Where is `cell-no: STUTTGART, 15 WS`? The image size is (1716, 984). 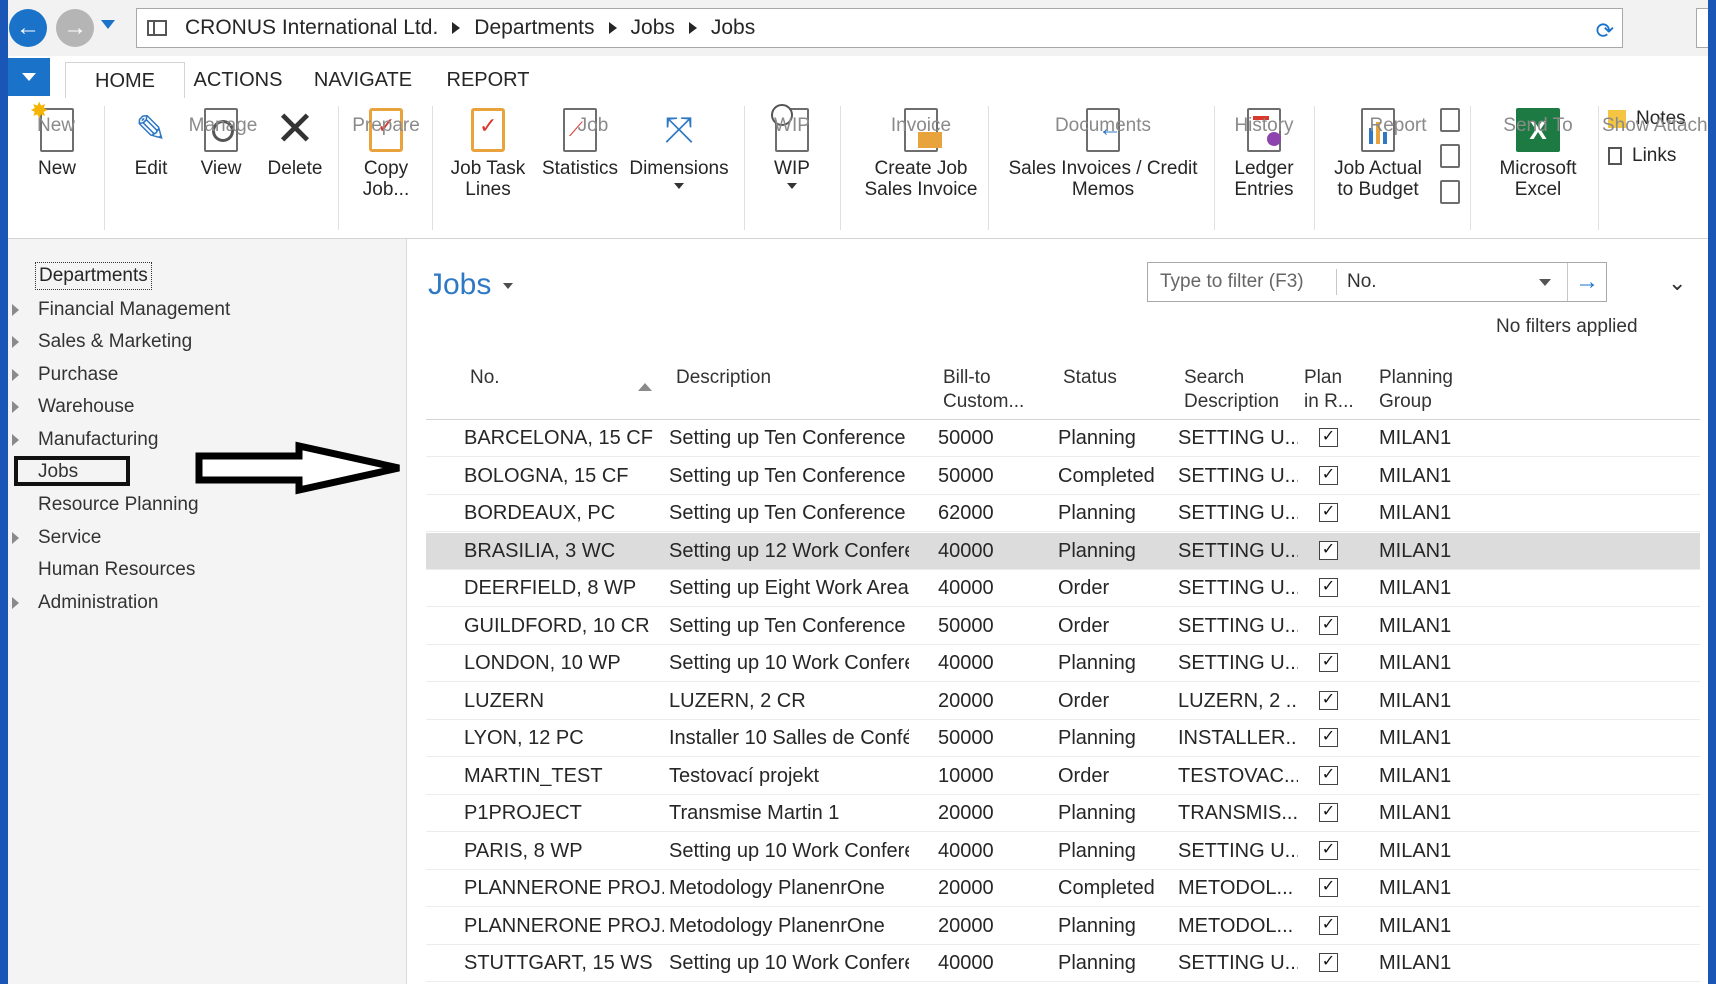
cell-no: STUTTGART, 15 WS is located at coordinates (558, 963).